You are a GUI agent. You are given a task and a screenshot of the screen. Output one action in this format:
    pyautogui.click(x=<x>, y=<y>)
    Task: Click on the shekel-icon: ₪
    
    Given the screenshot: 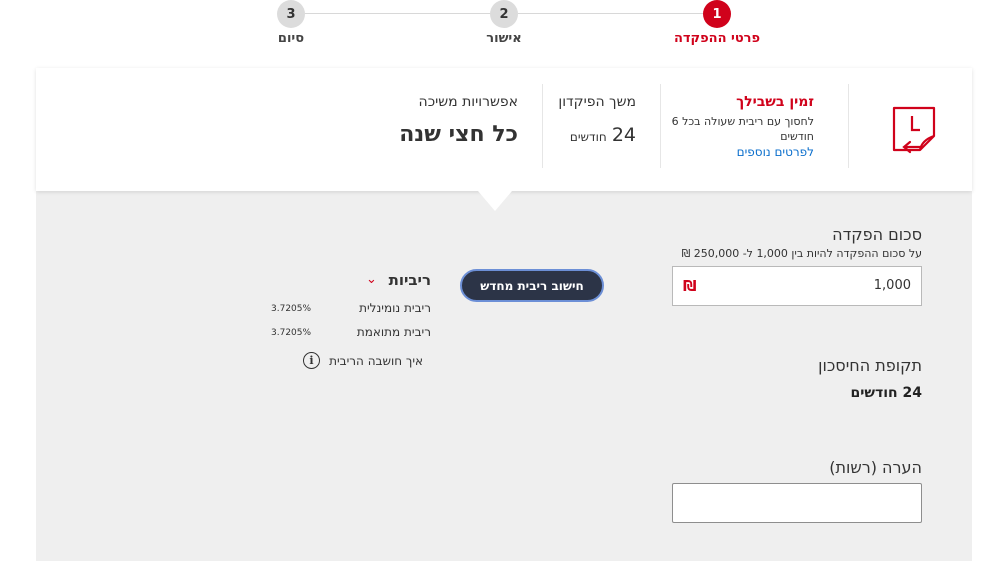 What is the action you would take?
    pyautogui.click(x=690, y=286)
    